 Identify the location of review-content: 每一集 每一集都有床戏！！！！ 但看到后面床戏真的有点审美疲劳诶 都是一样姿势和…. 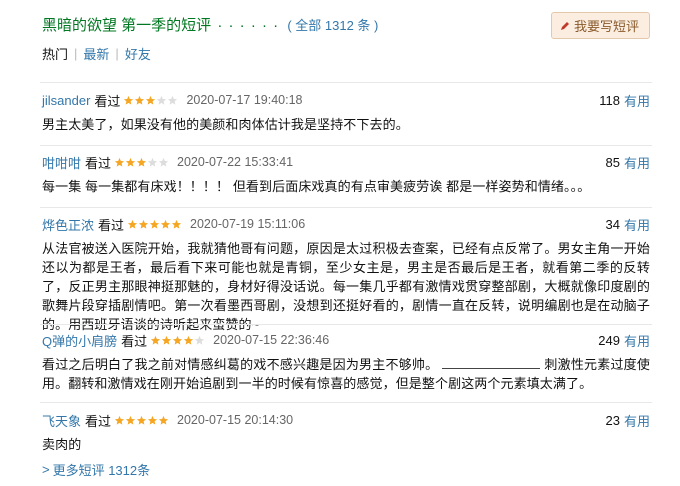
(316, 186).